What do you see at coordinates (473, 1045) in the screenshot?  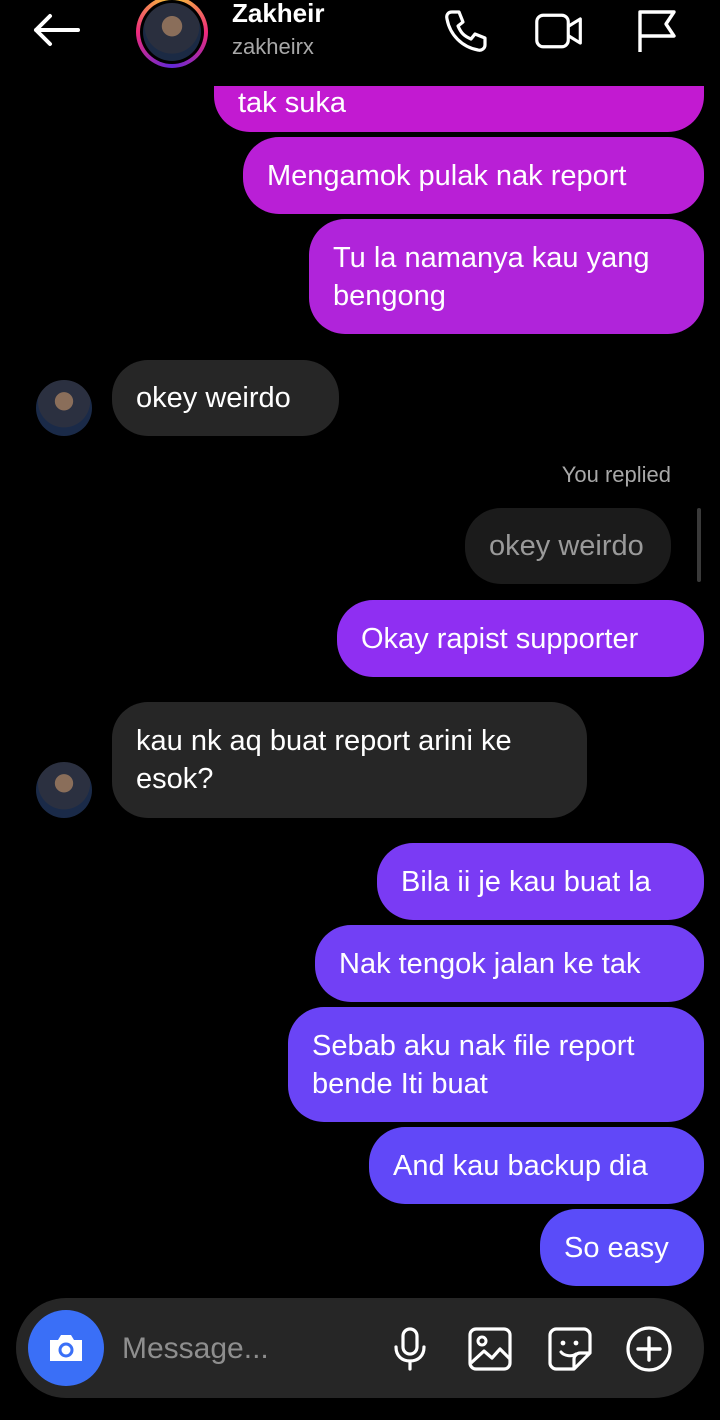 I see `message-text: Sebab aku nak file report` at bounding box center [473, 1045].